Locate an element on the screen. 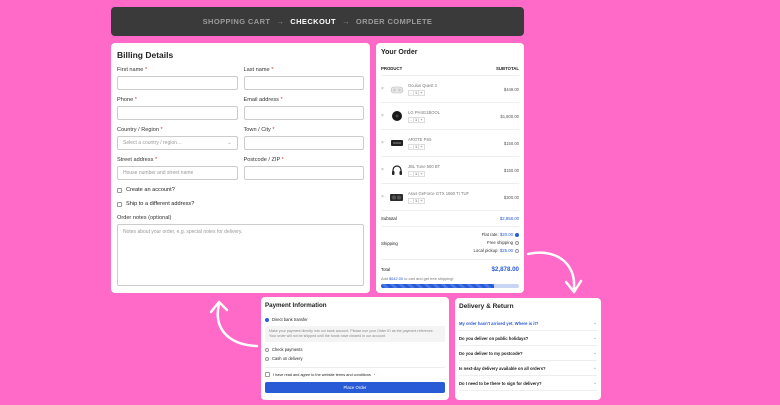 The width and height of the screenshot is (780, 405). item-name: Asus GeForce GTX 1660 TI TUF is located at coordinates (439, 193).